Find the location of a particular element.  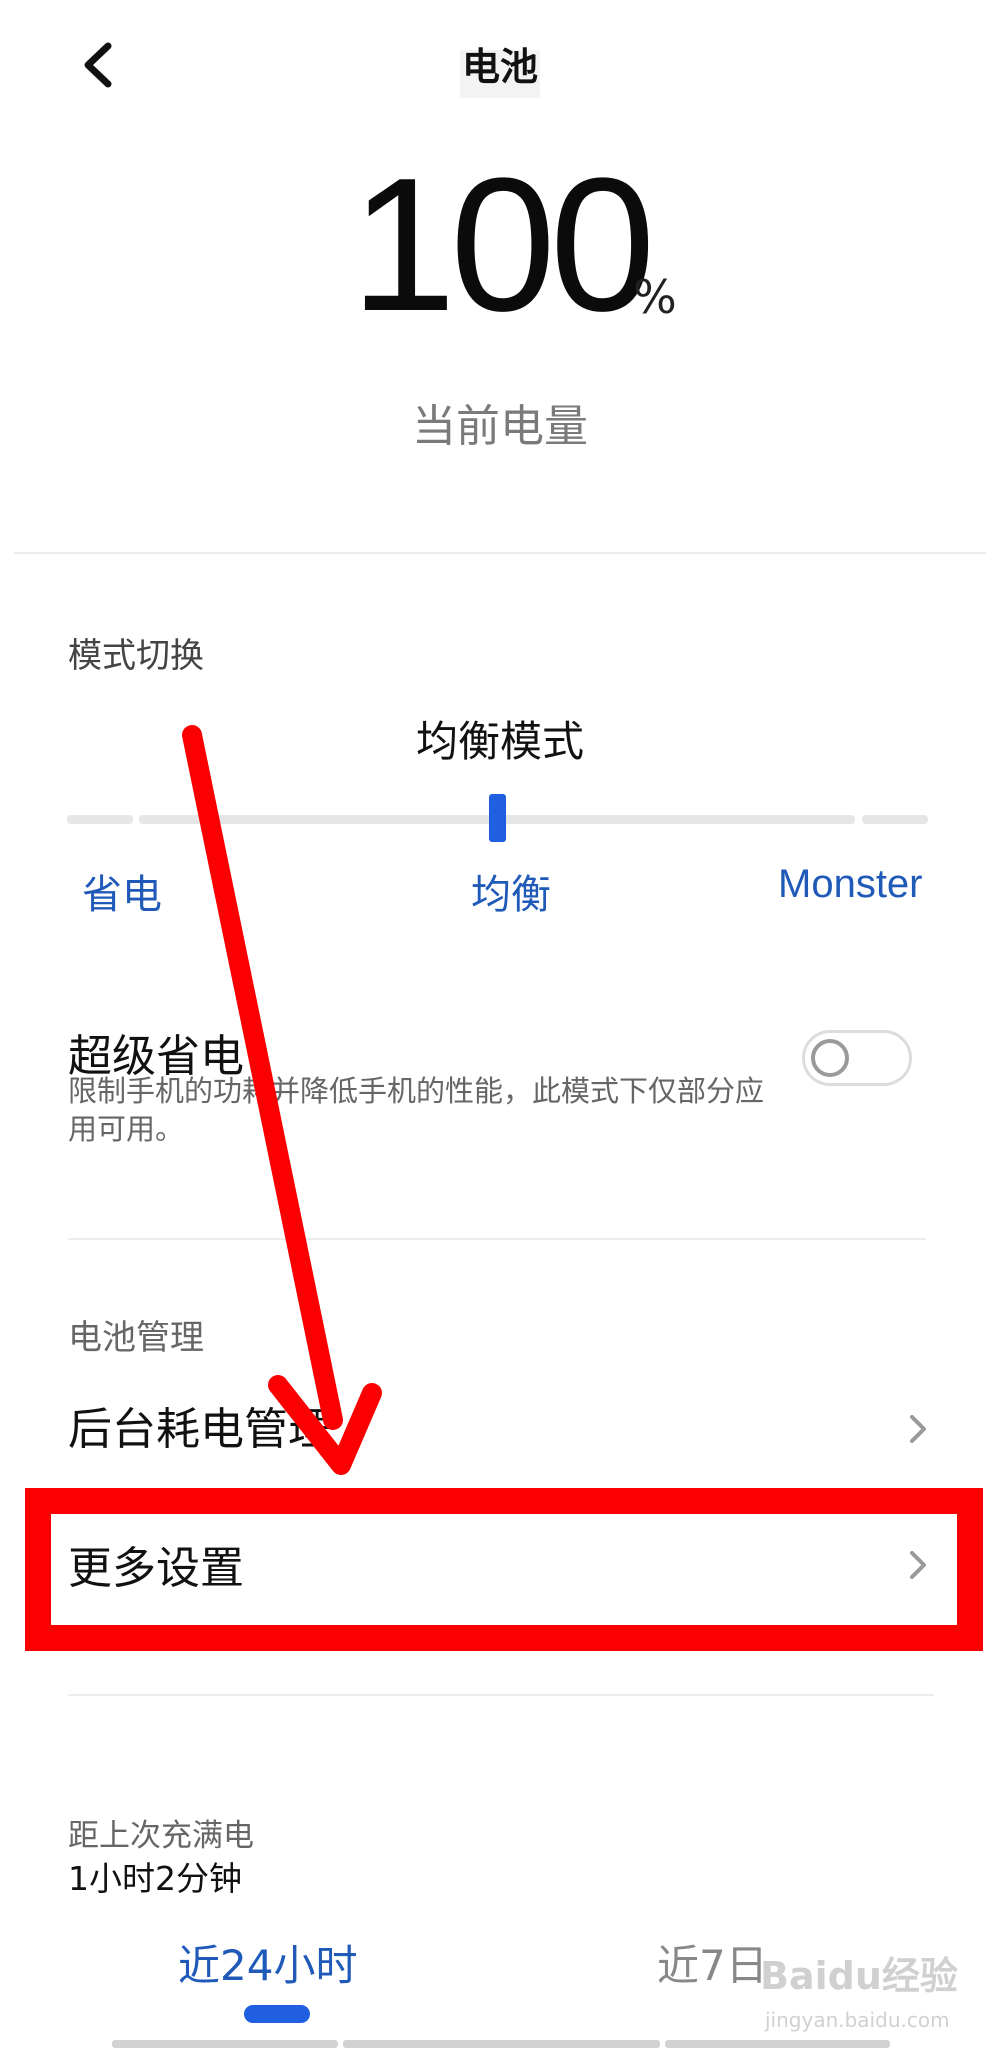

page-title: 电池 is located at coordinates (499, 67).